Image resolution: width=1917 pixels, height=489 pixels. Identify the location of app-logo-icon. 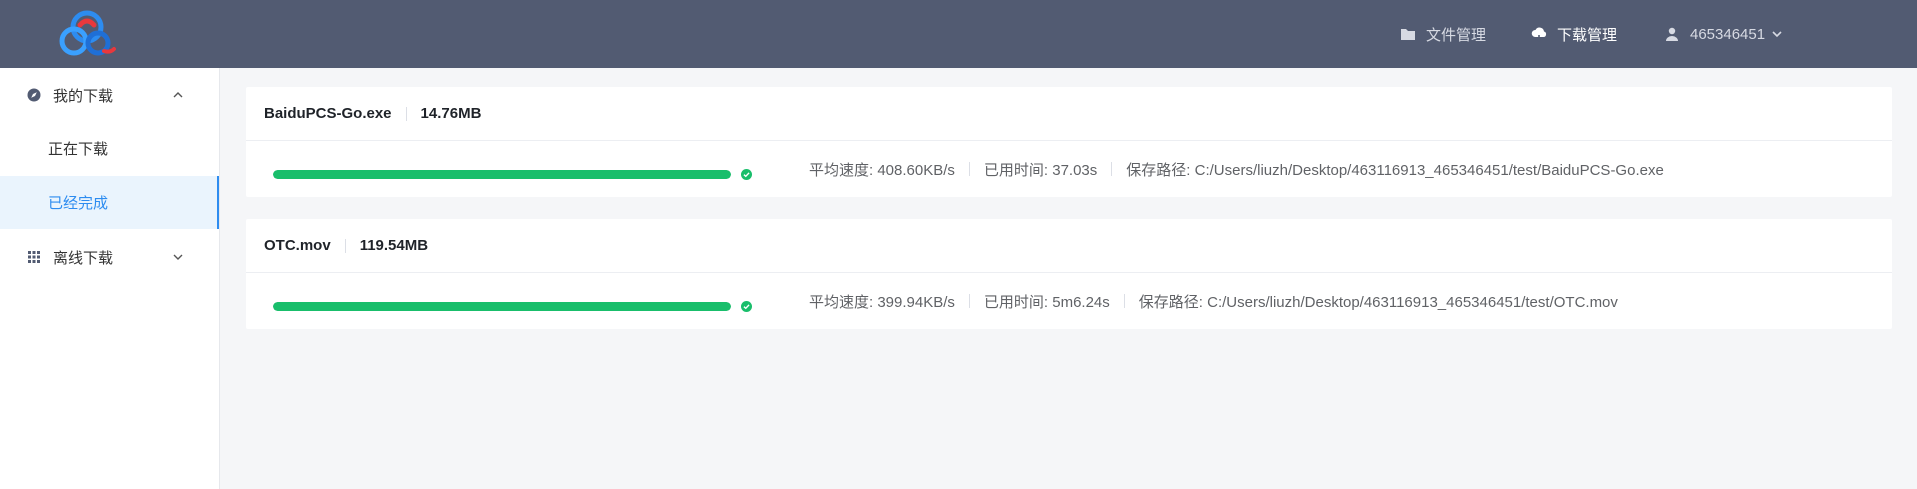
(87, 33).